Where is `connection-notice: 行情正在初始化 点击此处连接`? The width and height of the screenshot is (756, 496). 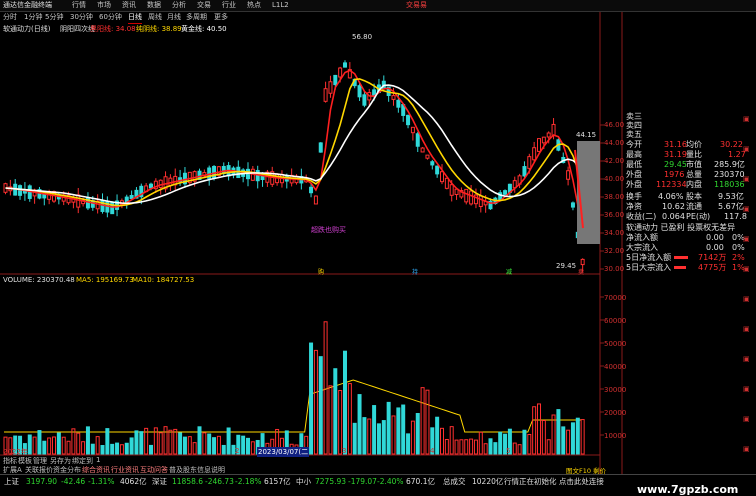
connection-notice: 行情正在初始化 点击此处连接 is located at coordinates (554, 481).